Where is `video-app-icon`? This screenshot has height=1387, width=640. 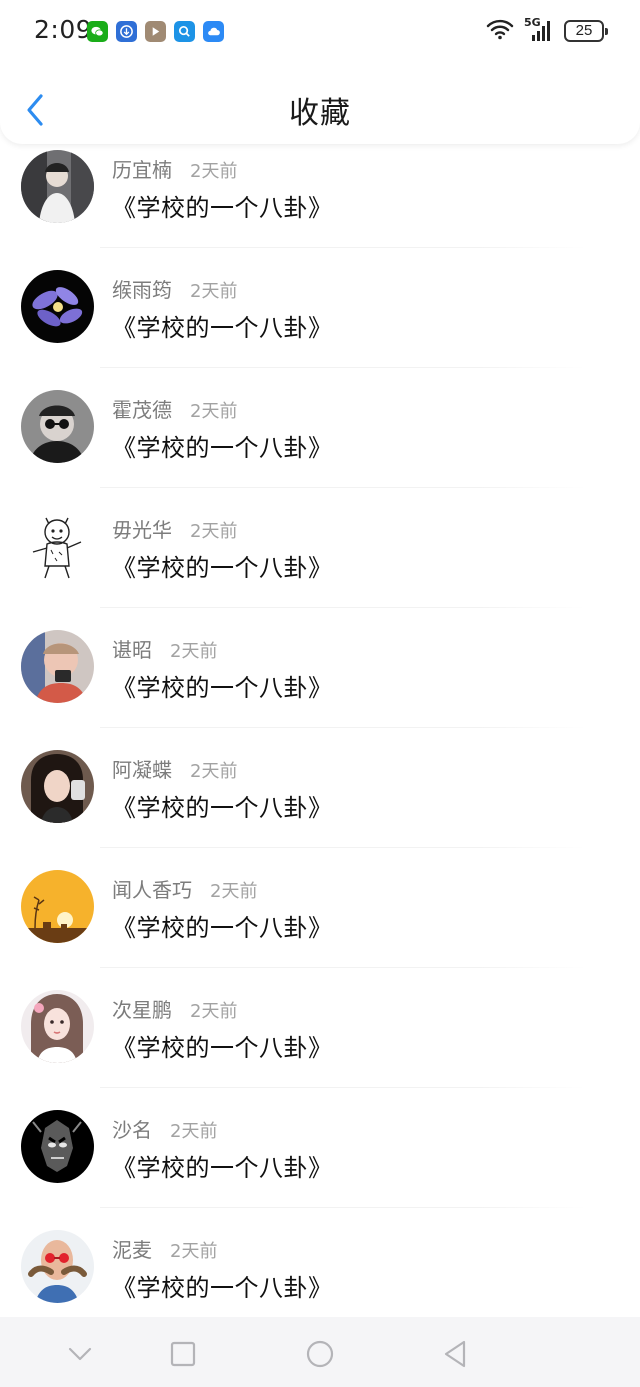 video-app-icon is located at coordinates (155, 31).